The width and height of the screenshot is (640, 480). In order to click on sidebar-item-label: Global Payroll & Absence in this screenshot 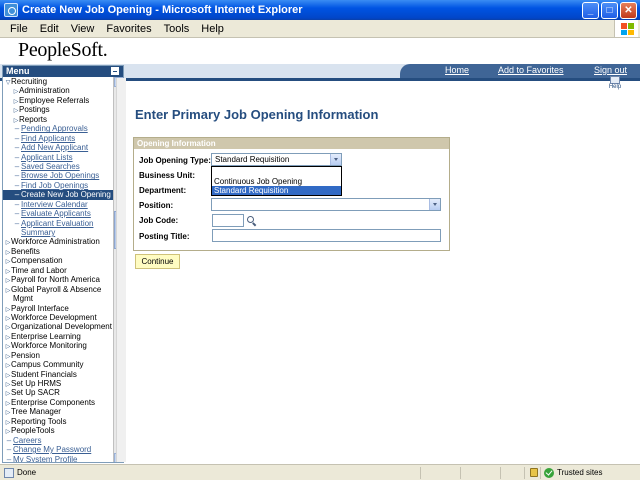, I will do `click(56, 289)`.